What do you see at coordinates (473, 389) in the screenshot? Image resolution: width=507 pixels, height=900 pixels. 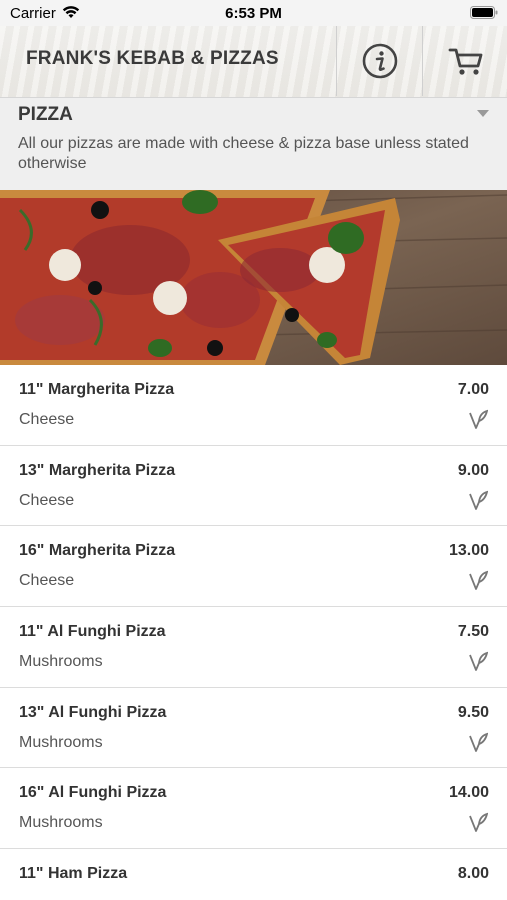 I see `item-price: 7.00` at bounding box center [473, 389].